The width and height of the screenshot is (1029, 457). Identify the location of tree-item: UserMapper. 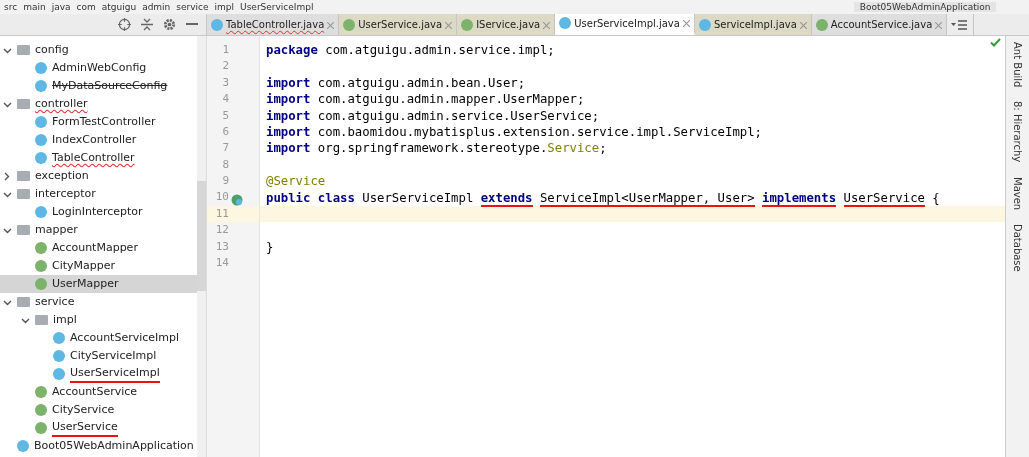
(98, 284).